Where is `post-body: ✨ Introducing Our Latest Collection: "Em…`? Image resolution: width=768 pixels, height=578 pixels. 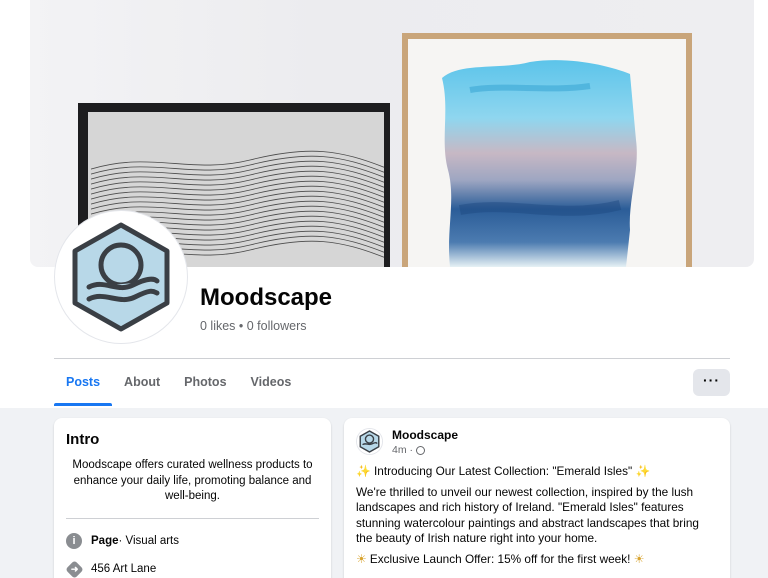 post-body: ✨ Introducing Our Latest Collection: "Em… is located at coordinates (537, 515).